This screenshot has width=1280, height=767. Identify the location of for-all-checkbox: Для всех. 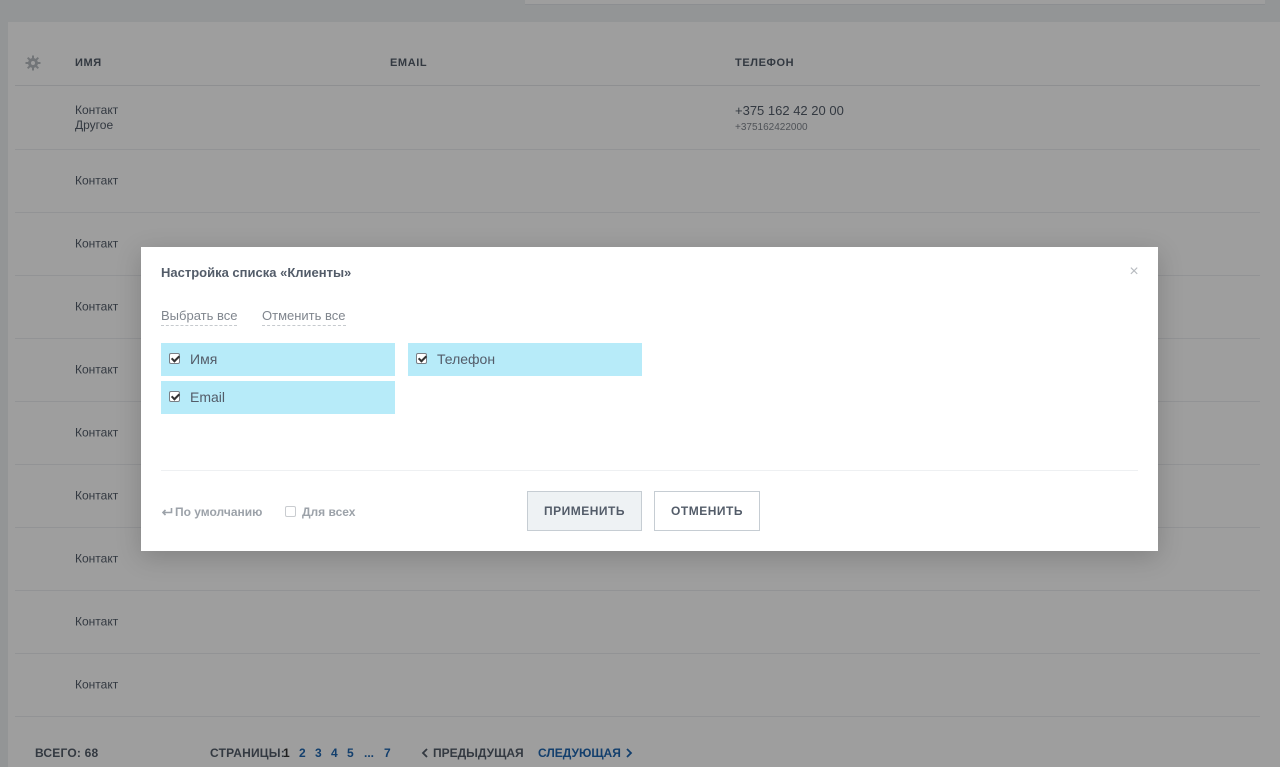
(320, 512).